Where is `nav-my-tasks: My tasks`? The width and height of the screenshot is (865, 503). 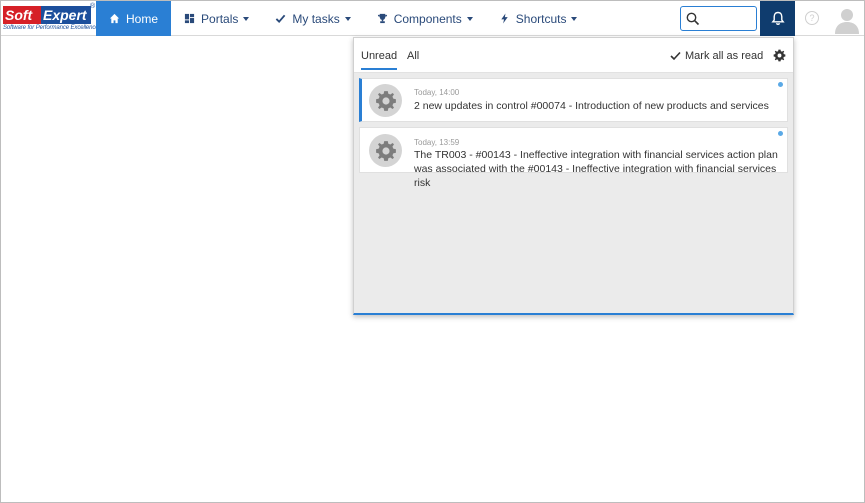
nav-my-tasks: My tasks is located at coordinates (312, 18).